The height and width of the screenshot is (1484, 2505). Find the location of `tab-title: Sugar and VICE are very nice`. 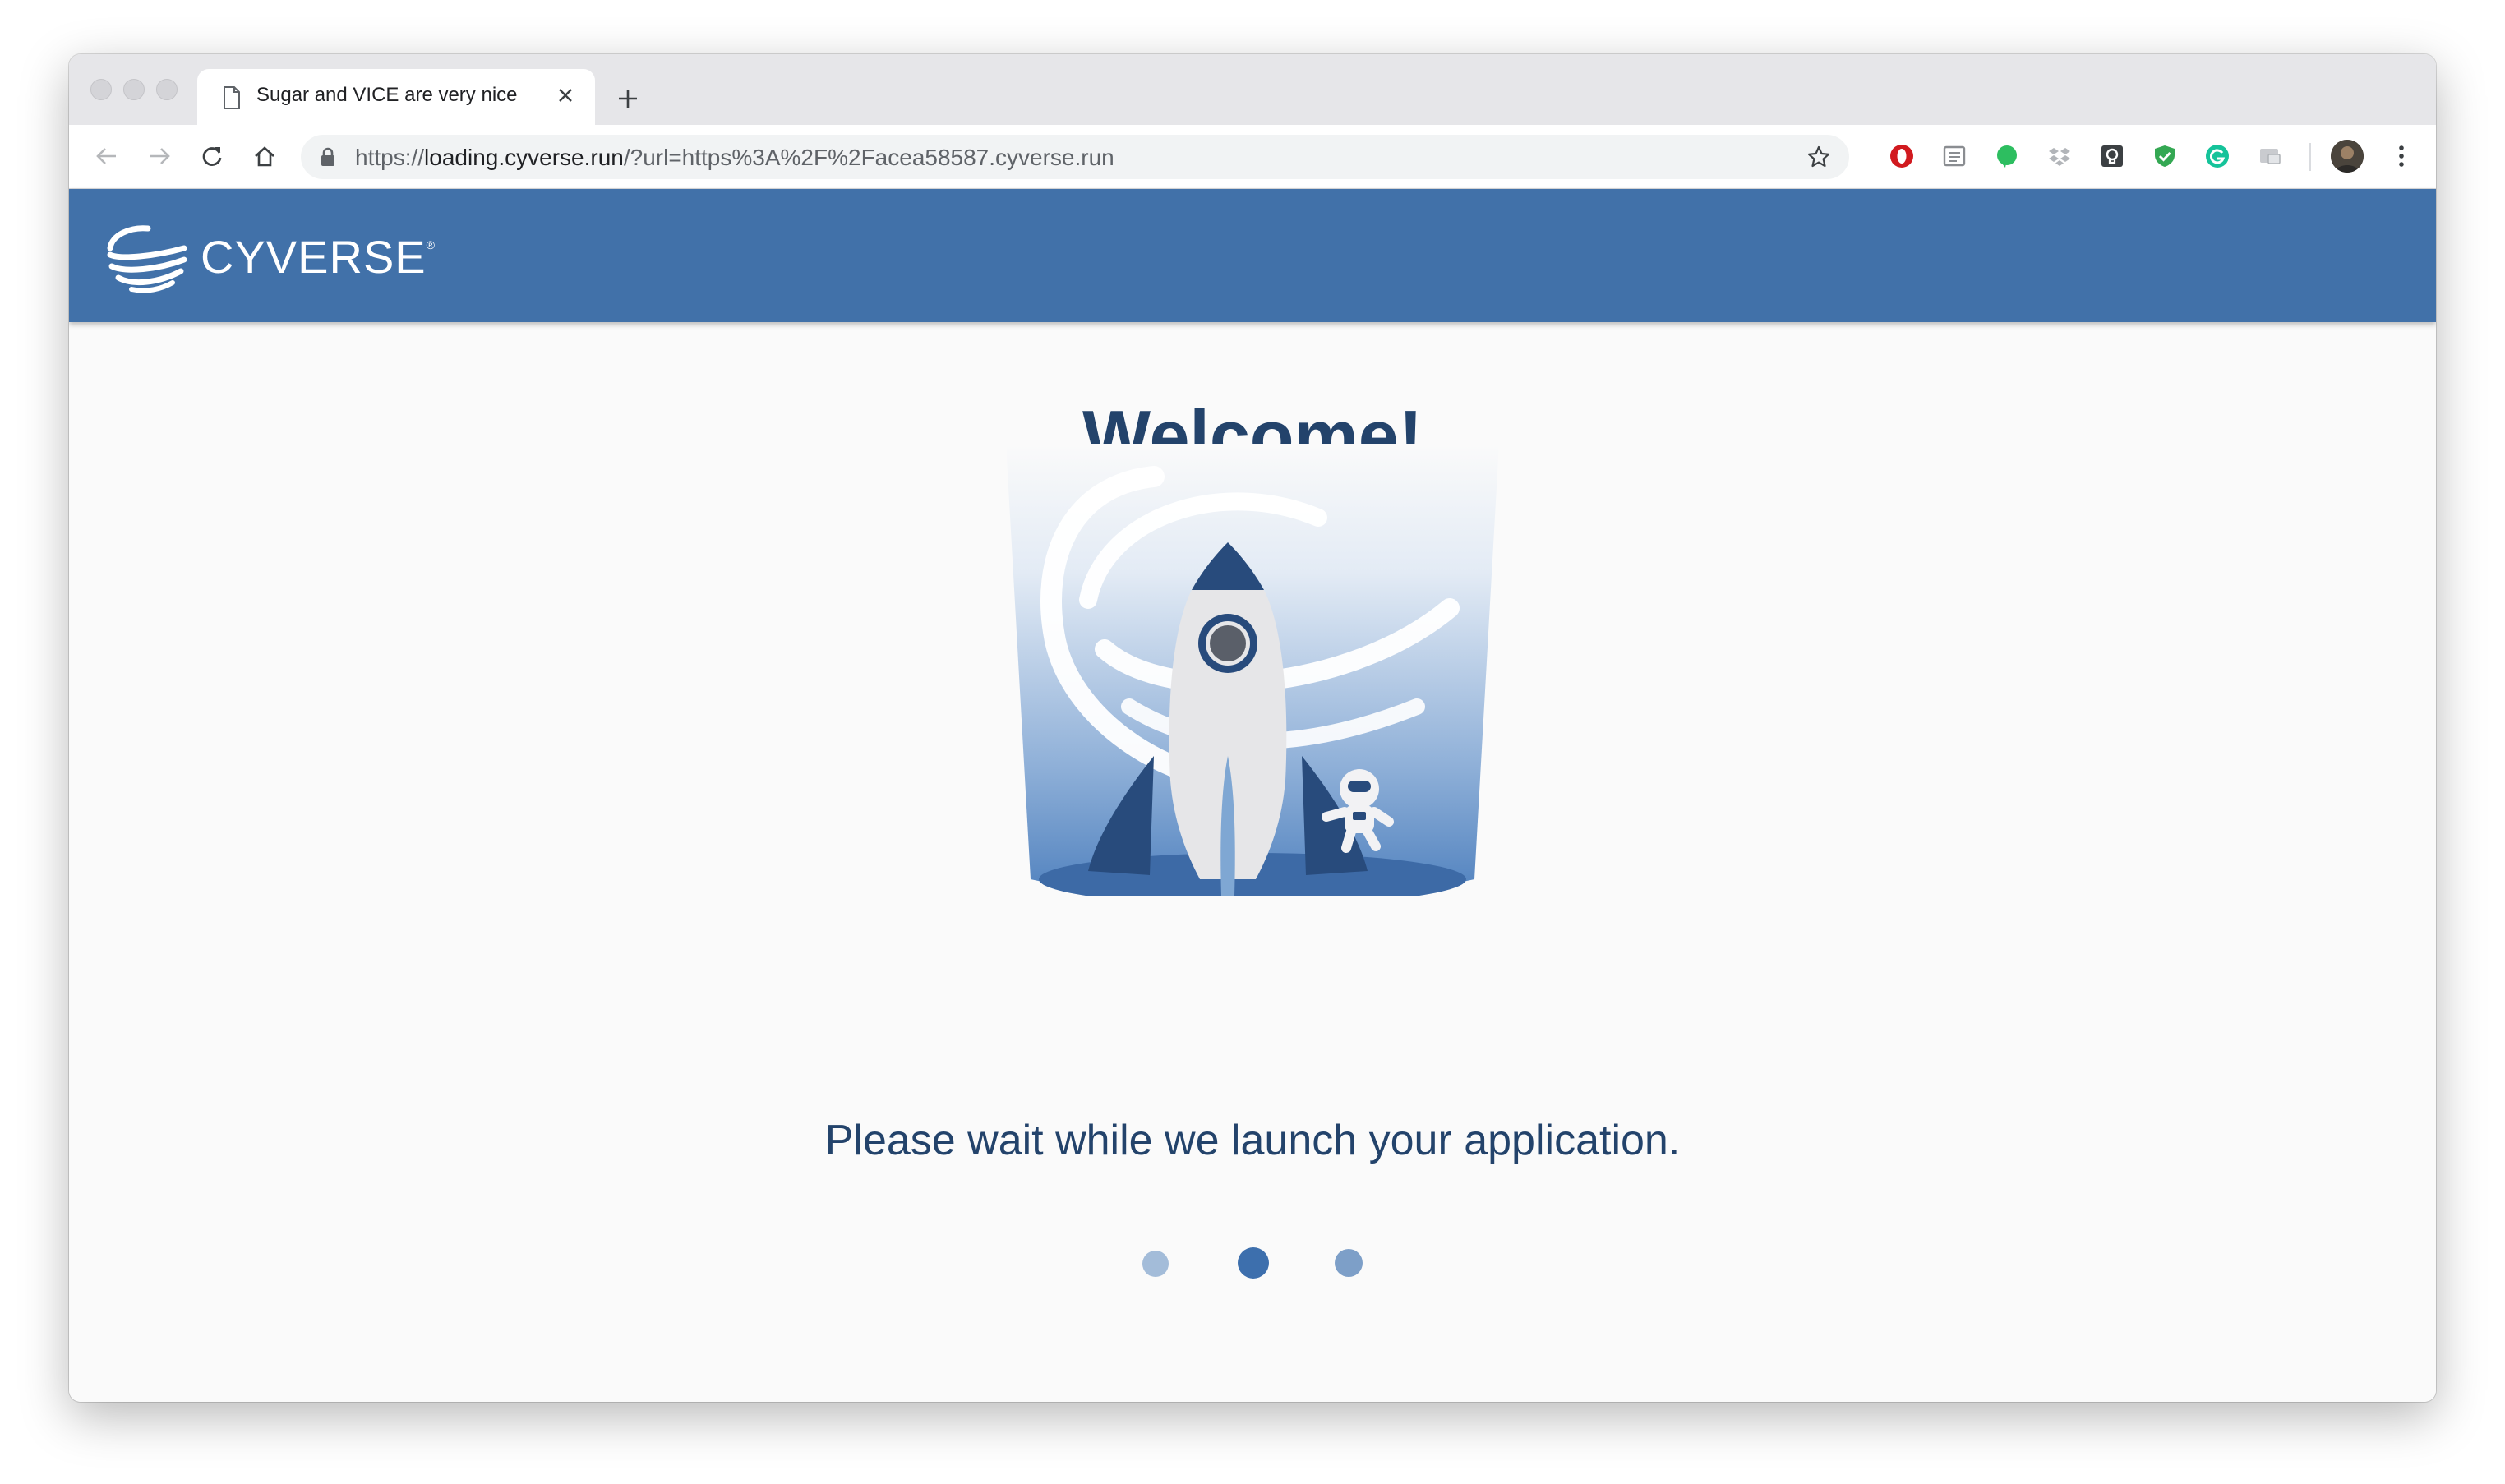

tab-title: Sugar and VICE are very nice is located at coordinates (387, 95).